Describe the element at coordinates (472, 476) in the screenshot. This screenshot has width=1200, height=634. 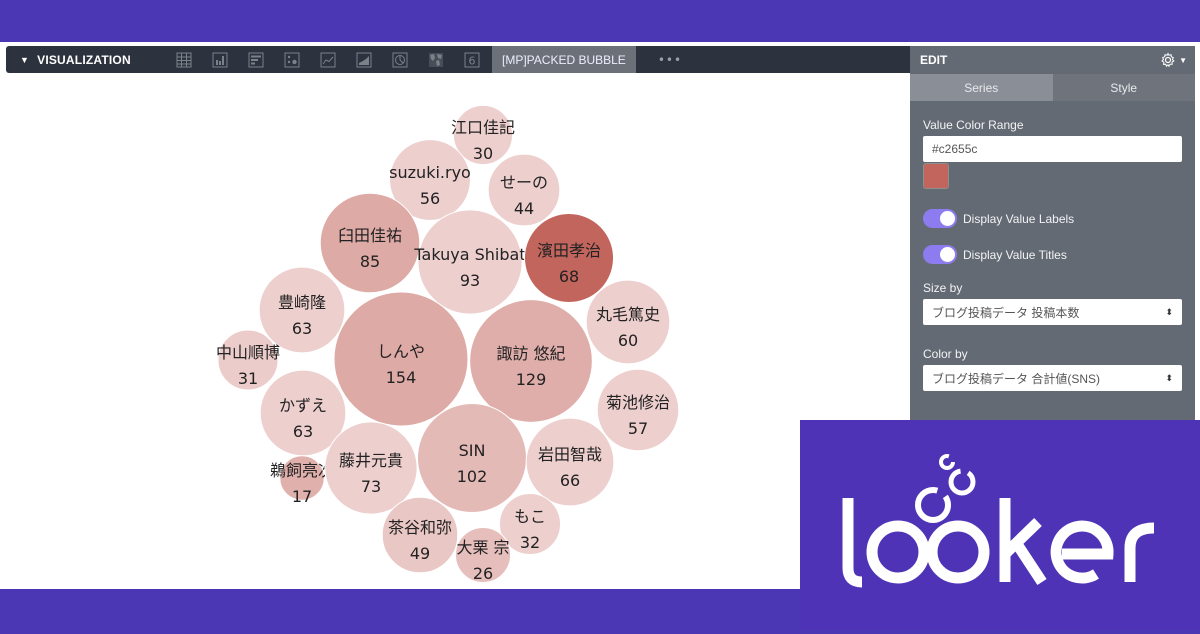
I see `bubble-value-label: 102` at that location.